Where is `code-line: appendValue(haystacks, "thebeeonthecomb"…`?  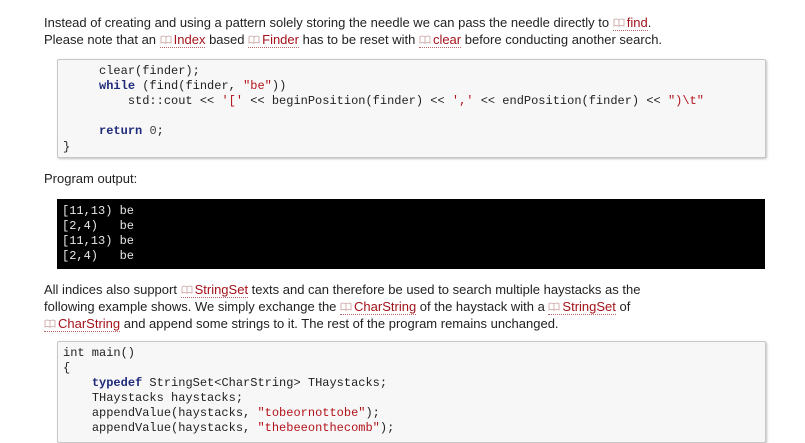
code-line: appendValue(haystacks, "thebeeonthecomb"… is located at coordinates (243, 428).